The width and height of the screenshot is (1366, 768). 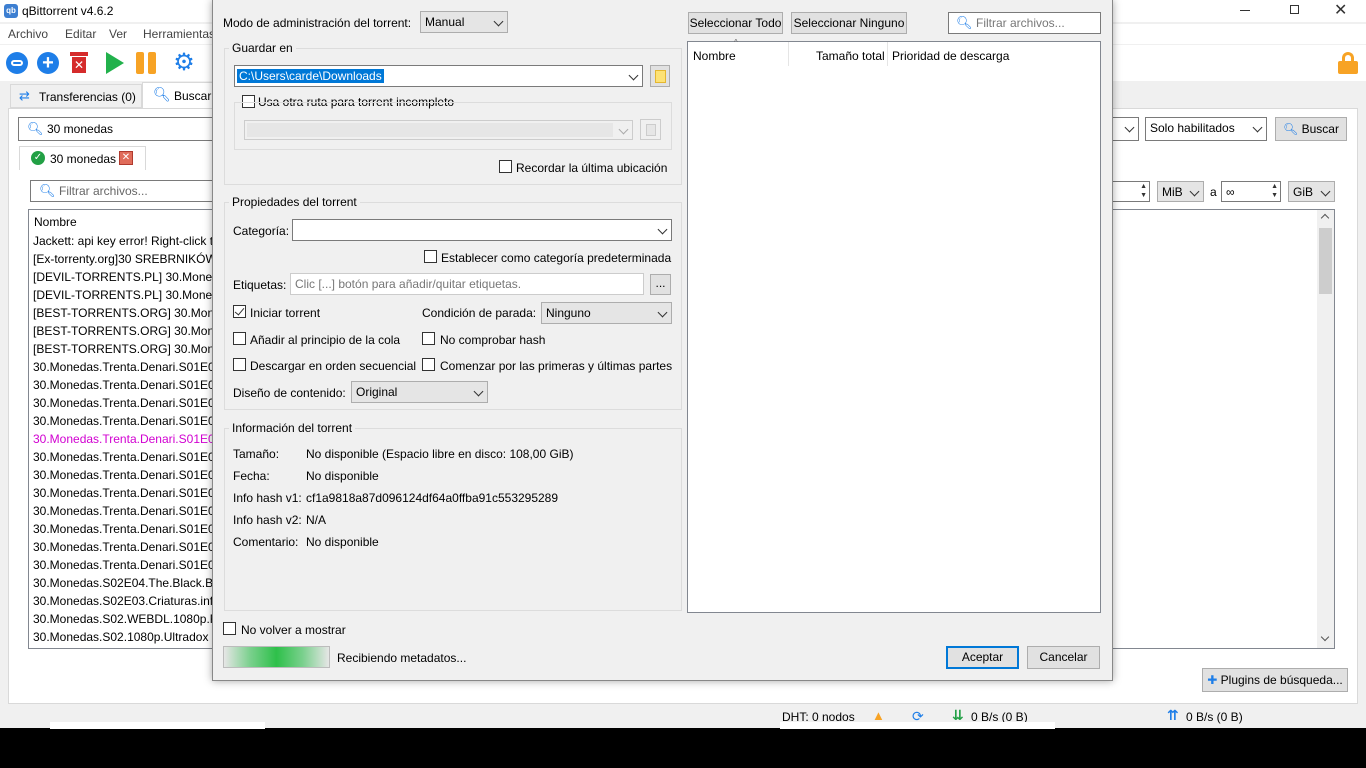 What do you see at coordinates (118, 34) in the screenshot?
I see `menu-ver: Ver` at bounding box center [118, 34].